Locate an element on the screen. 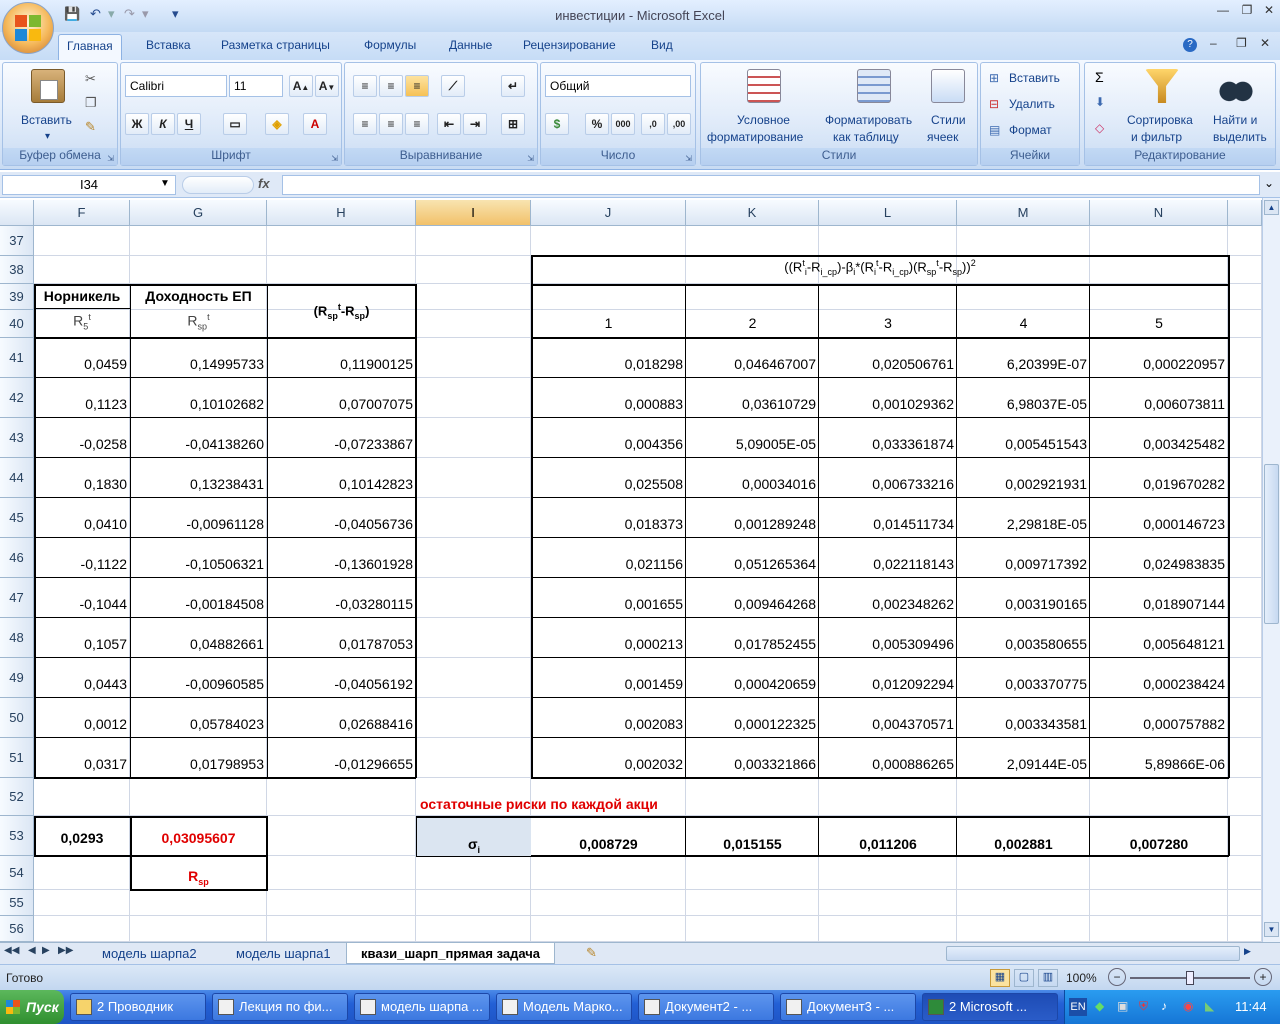 The height and width of the screenshot is (1024, 1280). data-cell: 0,001655 is located at coordinates (607, 604).